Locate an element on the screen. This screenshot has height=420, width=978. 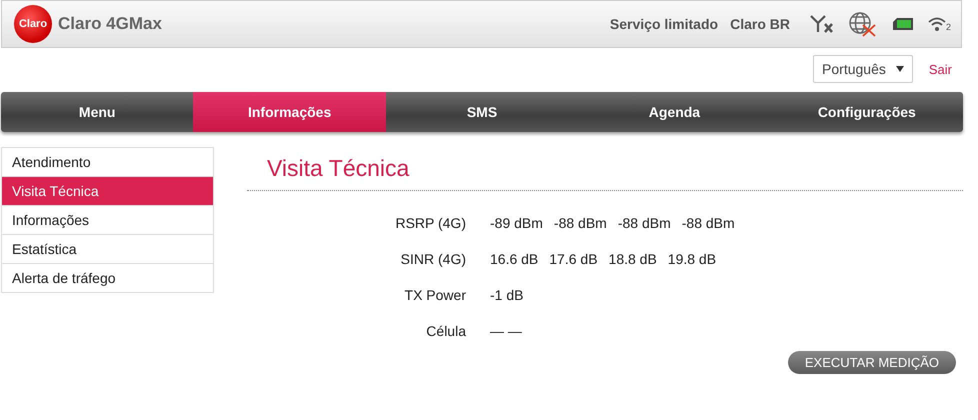
field-label: Célula is located at coordinates (445, 331).